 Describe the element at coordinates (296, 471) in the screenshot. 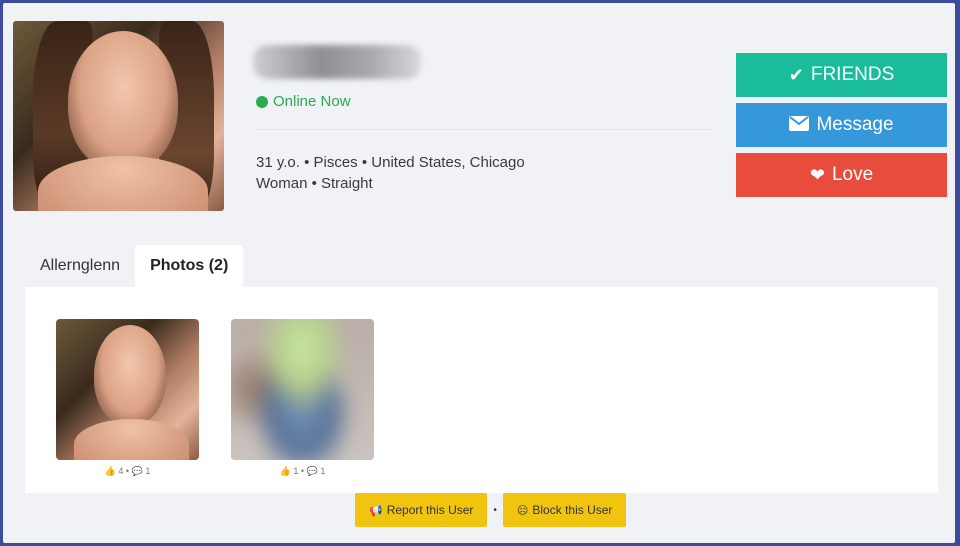

I see `photo-likes: 1` at that location.